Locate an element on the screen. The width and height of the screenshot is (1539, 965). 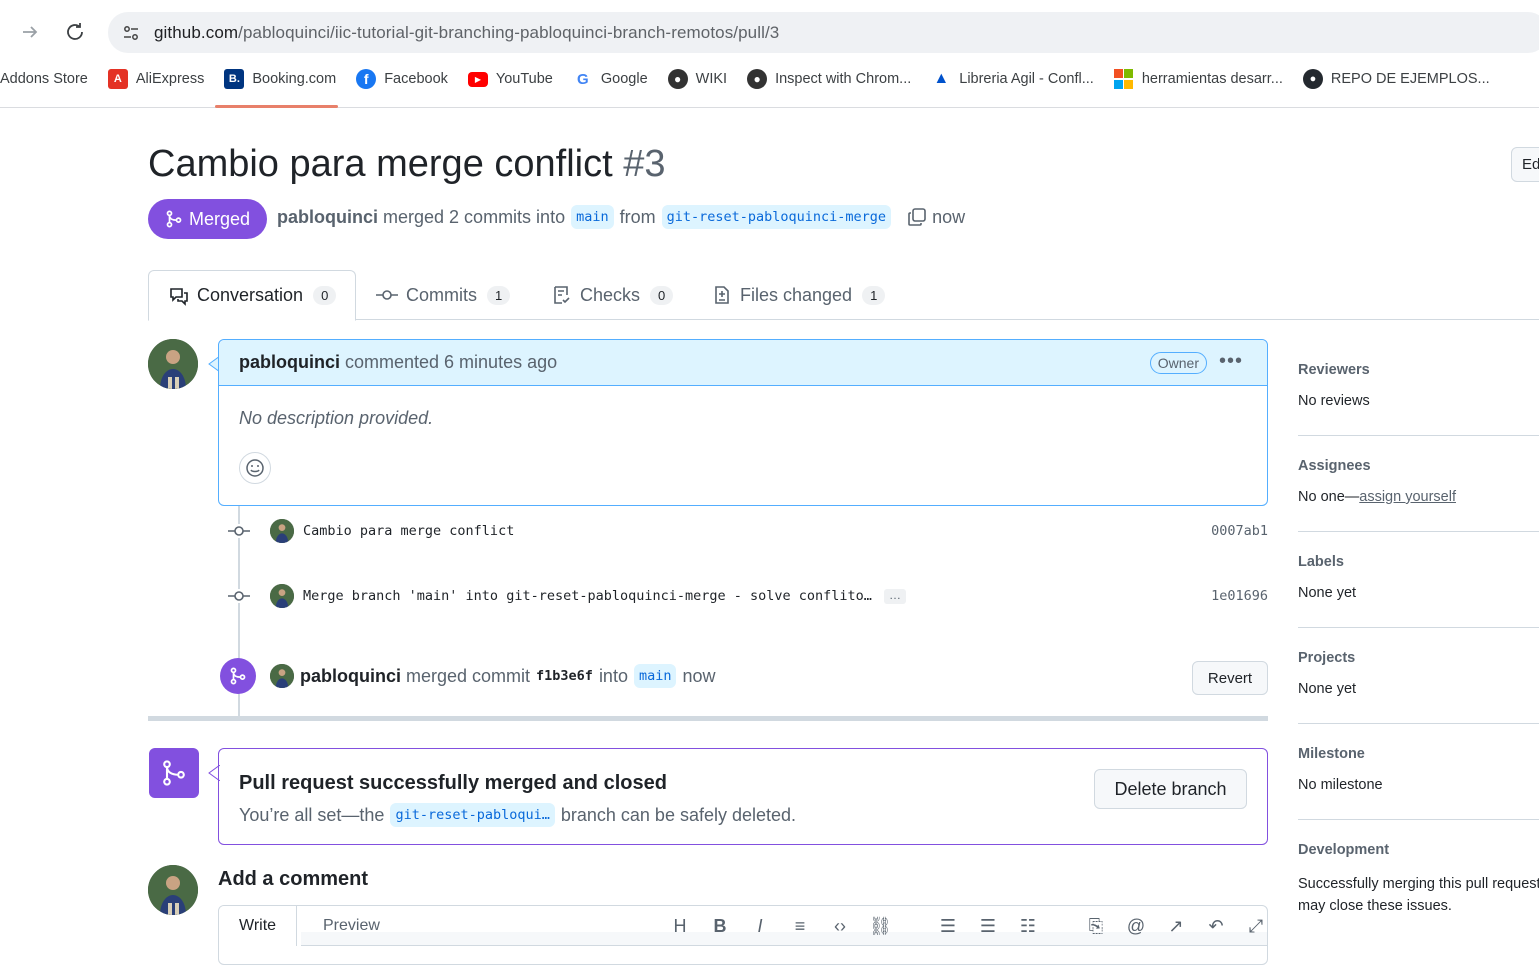
task-list-icon: ☷ is located at coordinates (1028, 926).